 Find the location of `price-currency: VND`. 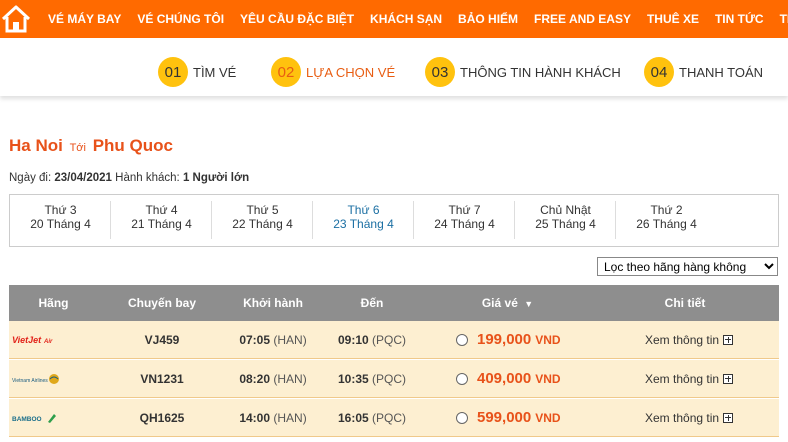

price-currency: VND is located at coordinates (548, 417).